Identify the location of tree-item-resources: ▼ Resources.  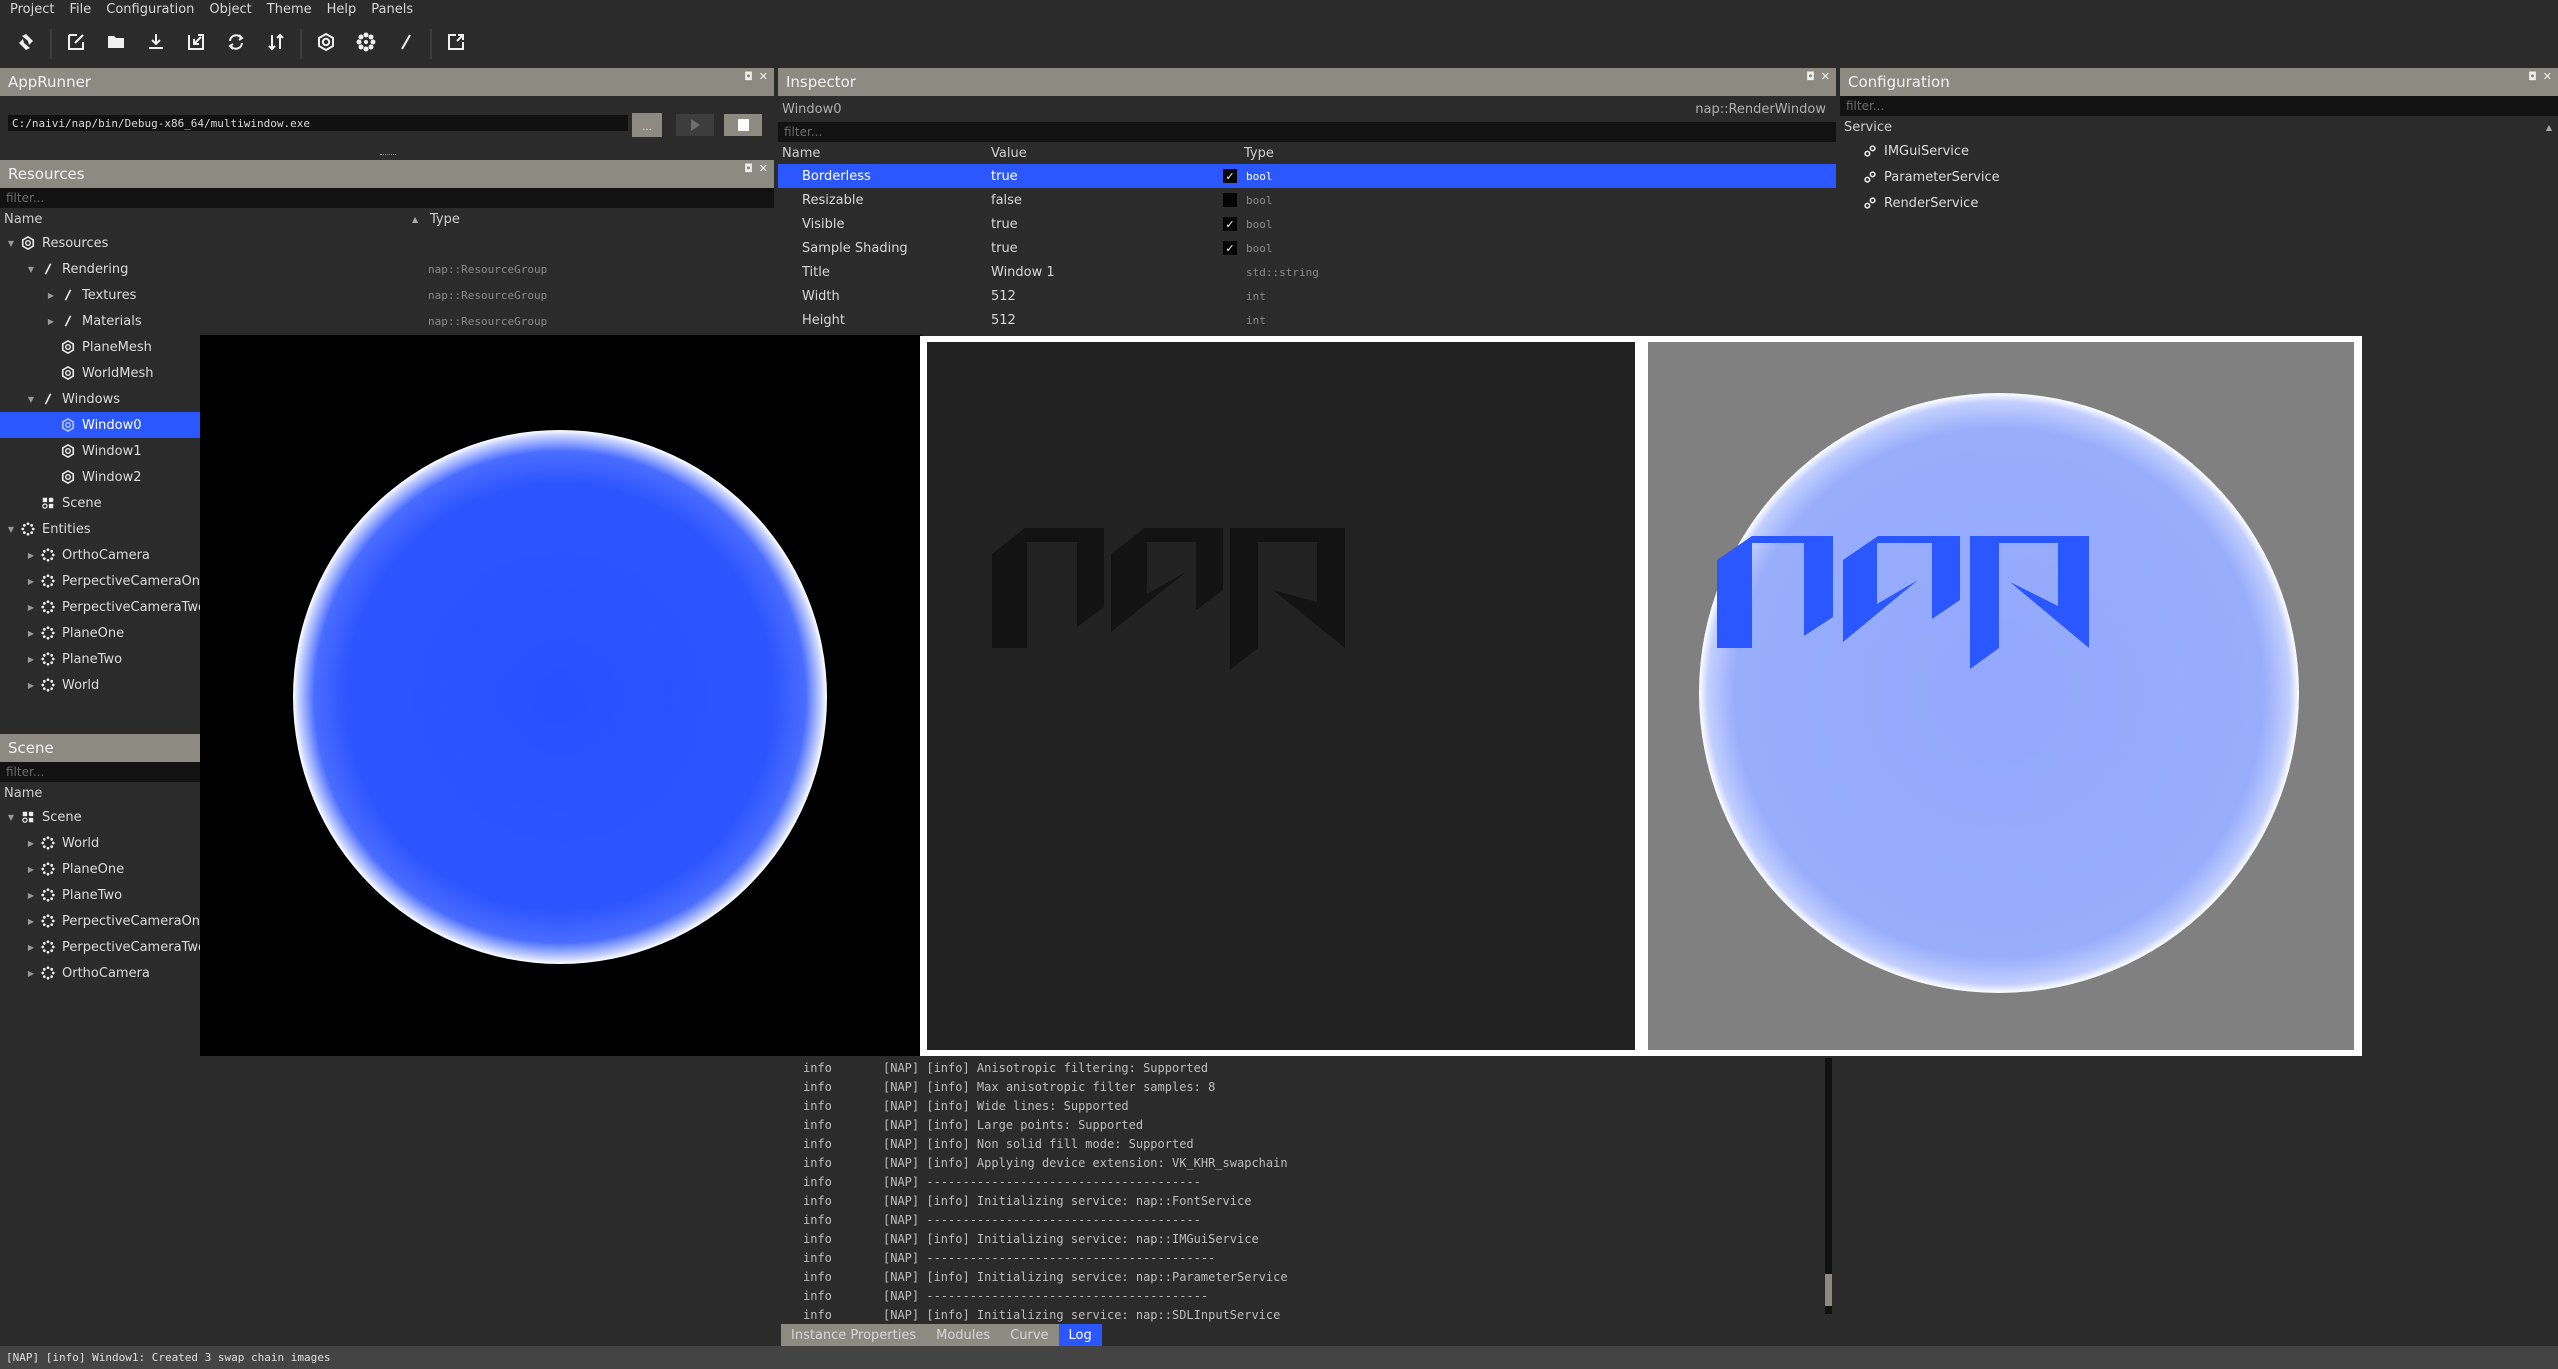
(387, 243).